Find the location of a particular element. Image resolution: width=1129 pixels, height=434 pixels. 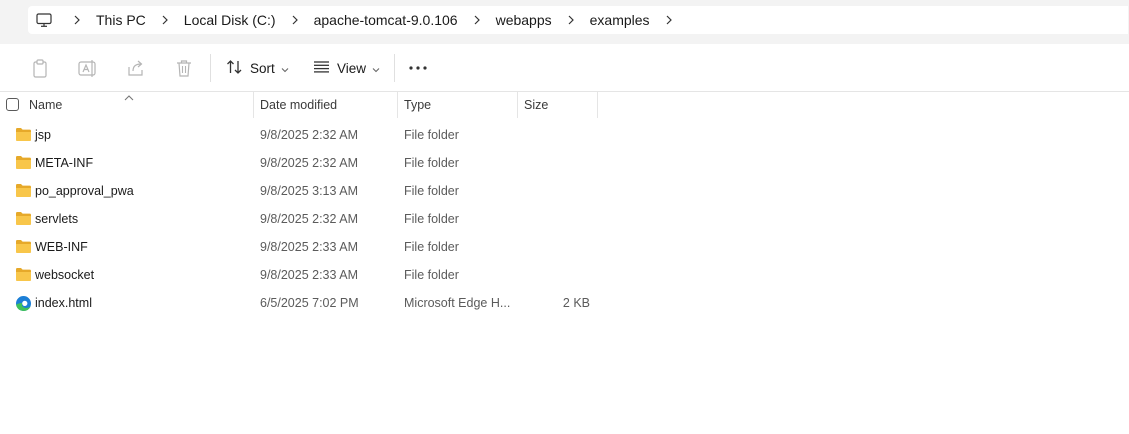

paste-icon is located at coordinates (40, 68).